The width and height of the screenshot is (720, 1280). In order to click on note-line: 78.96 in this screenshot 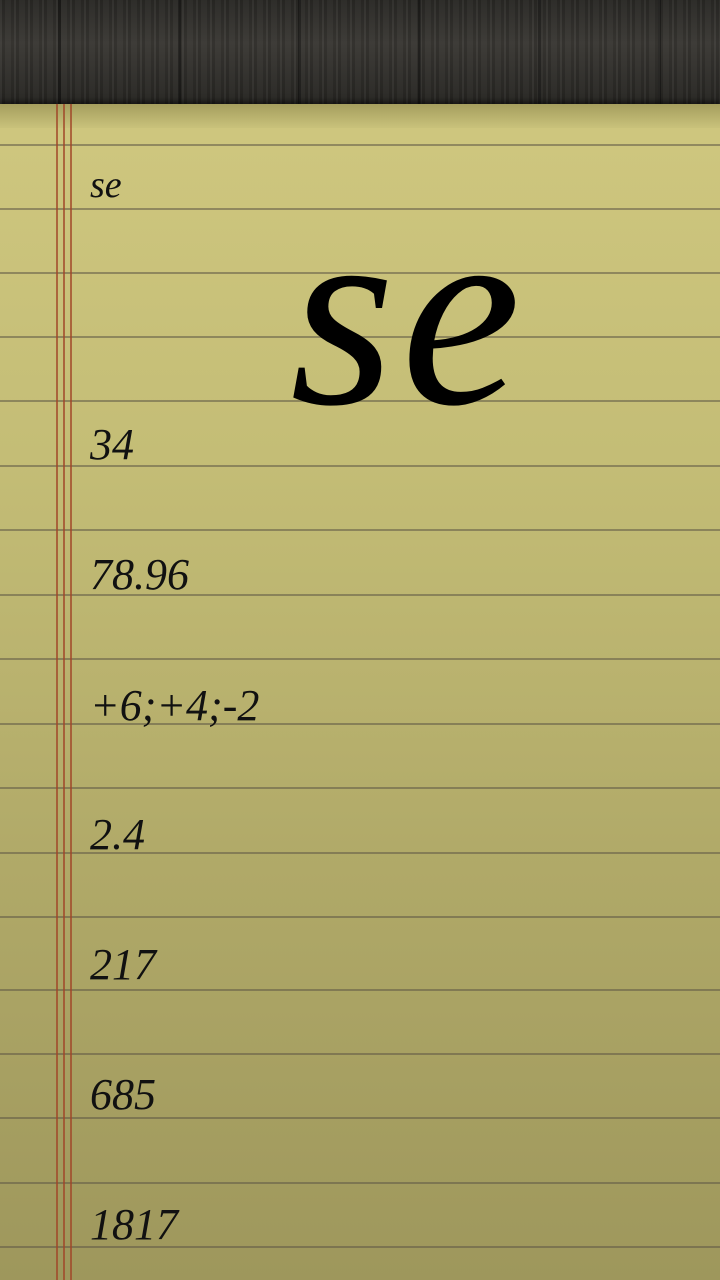, I will do `click(139, 574)`.